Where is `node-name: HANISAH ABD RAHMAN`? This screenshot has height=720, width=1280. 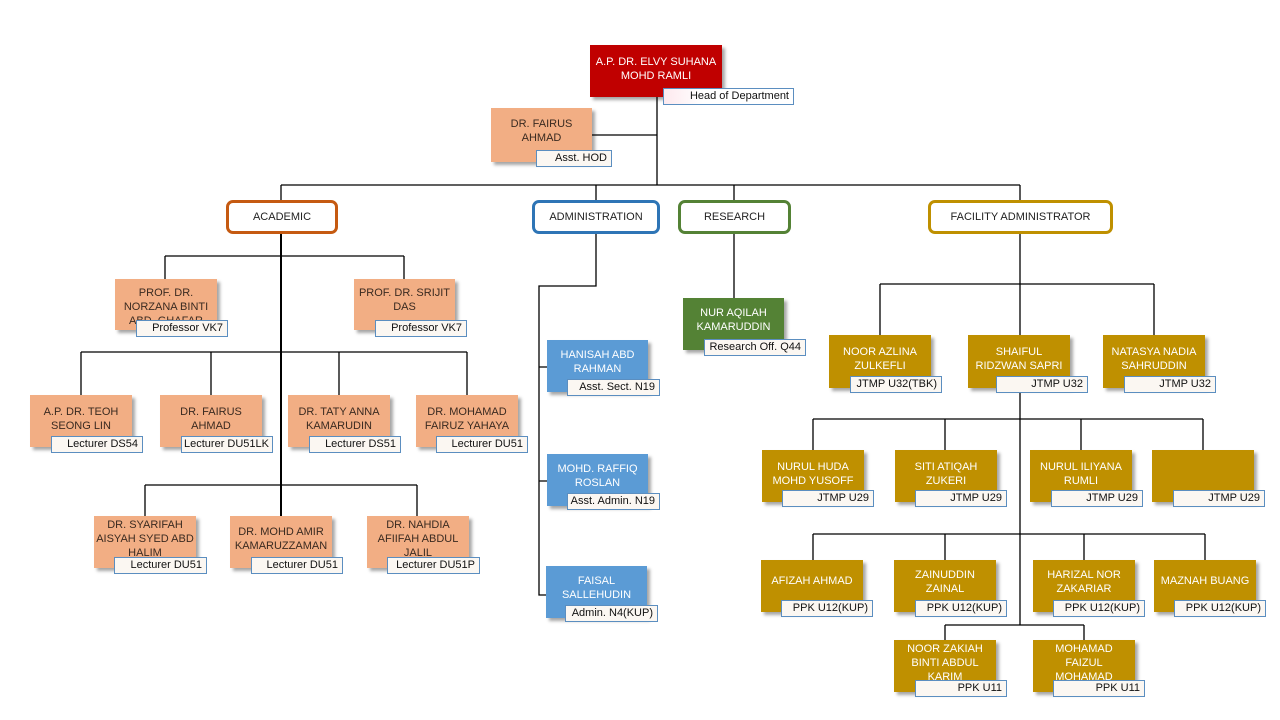
node-name: HANISAH ABD RAHMAN is located at coordinates (597, 362).